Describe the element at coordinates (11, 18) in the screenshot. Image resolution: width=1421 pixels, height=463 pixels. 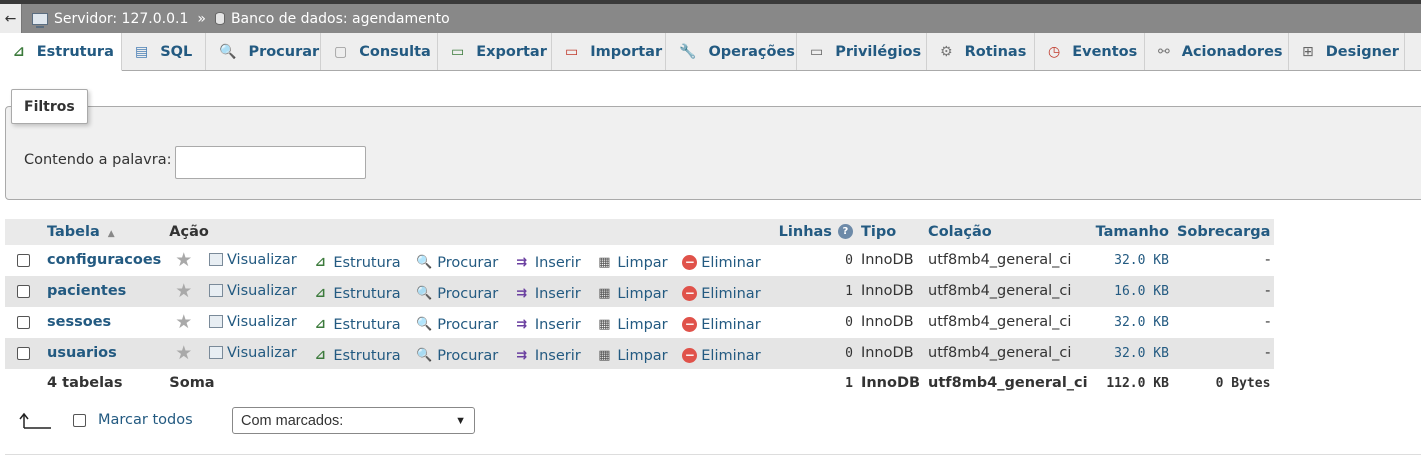
I see `collapse-navigation-button: ←` at that location.